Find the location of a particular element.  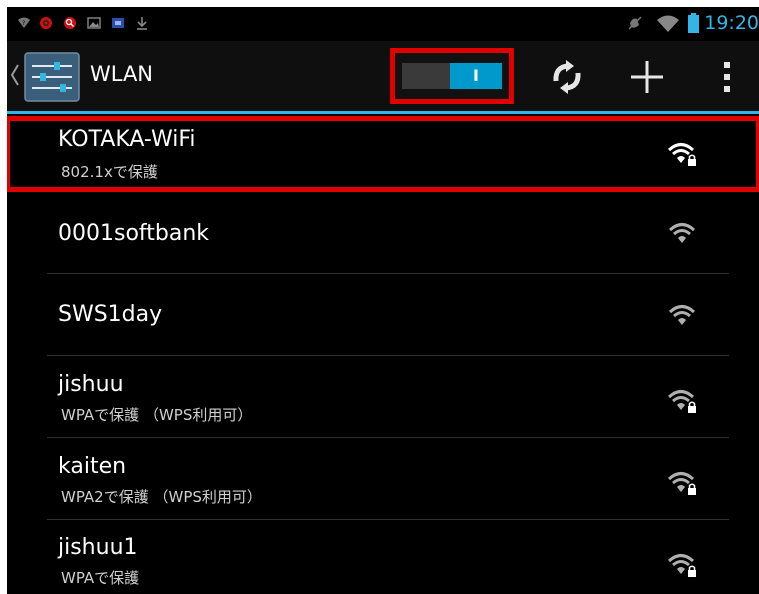

mute-icon is located at coordinates (635, 23).